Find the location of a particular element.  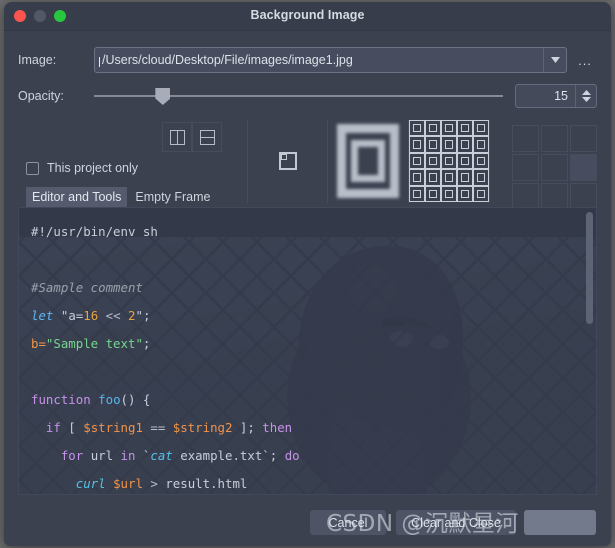

code-token: $string1 is located at coordinates (113, 427).